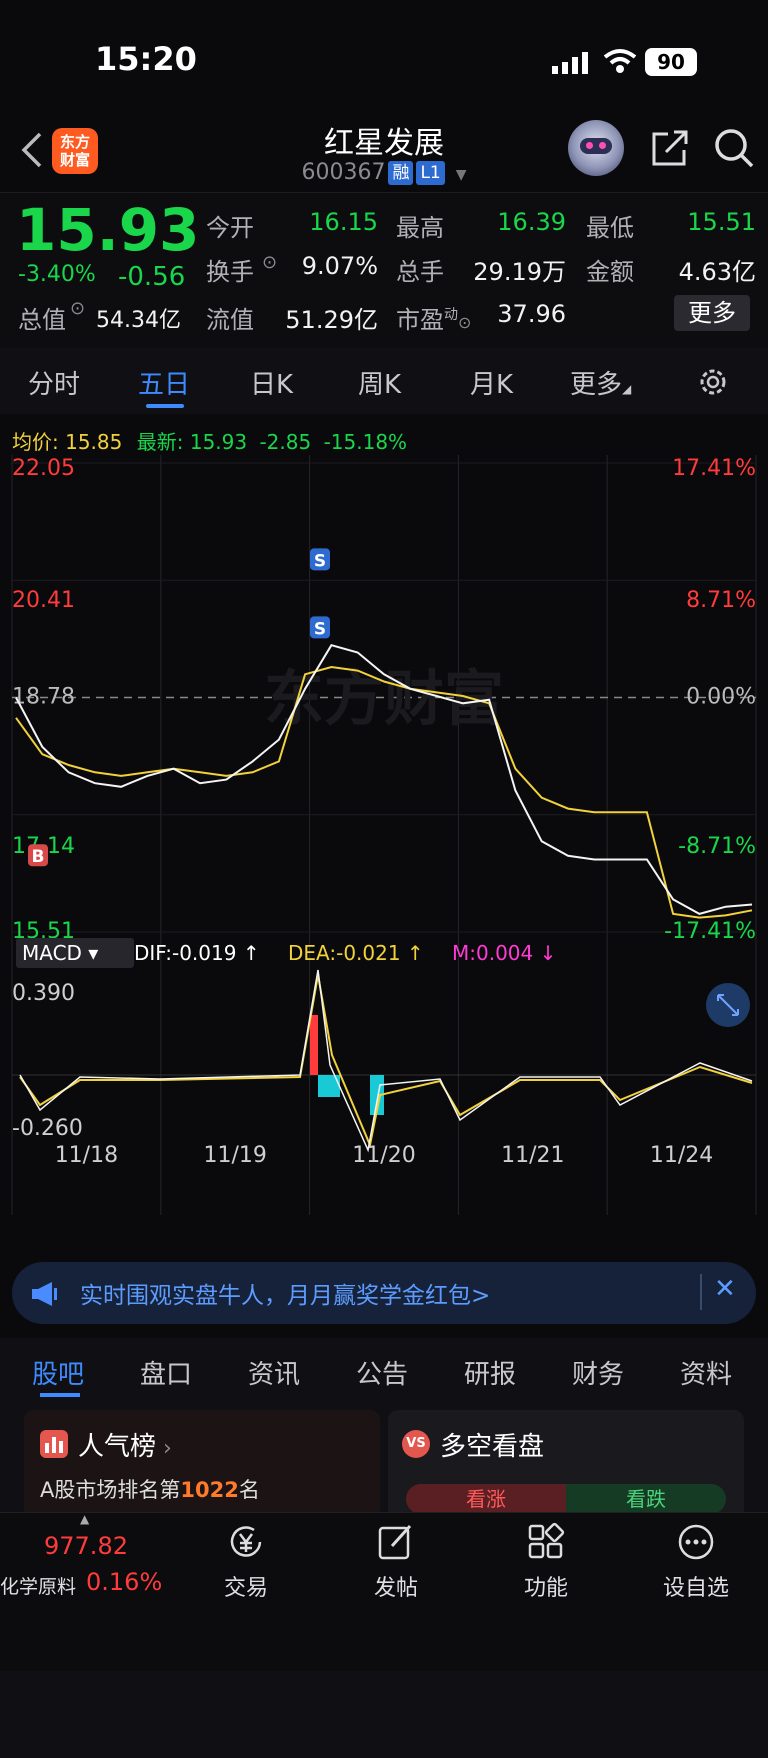 The height and width of the screenshot is (1758, 768). What do you see at coordinates (331, 320) in the screenshot?
I see `float-value: 51.29亿` at bounding box center [331, 320].